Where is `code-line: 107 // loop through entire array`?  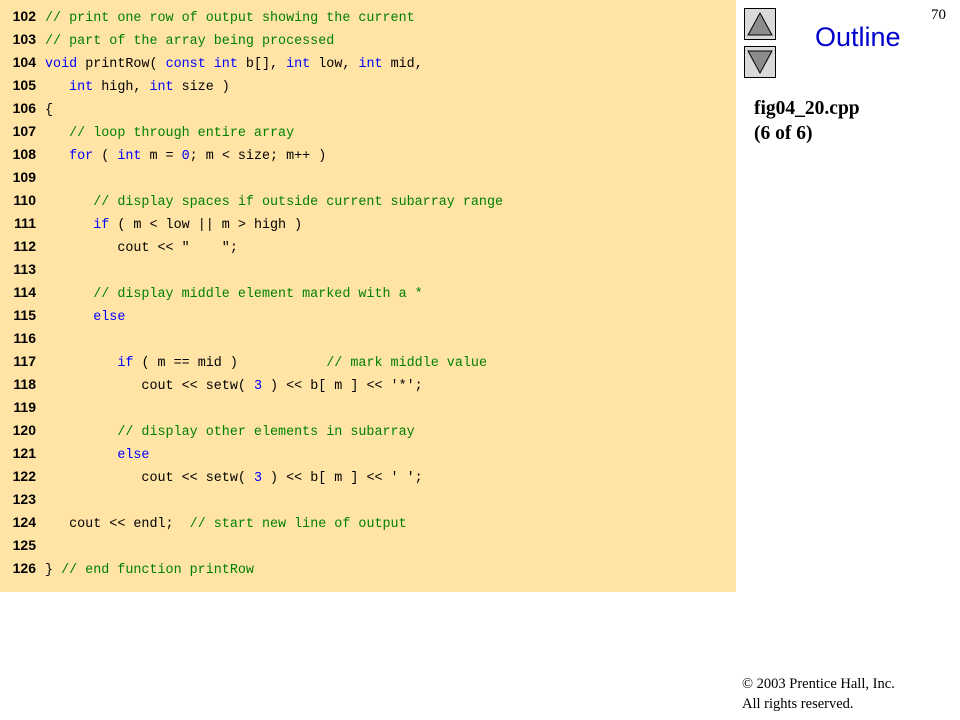 code-line: 107 // loop through entire array is located at coordinates (147, 131).